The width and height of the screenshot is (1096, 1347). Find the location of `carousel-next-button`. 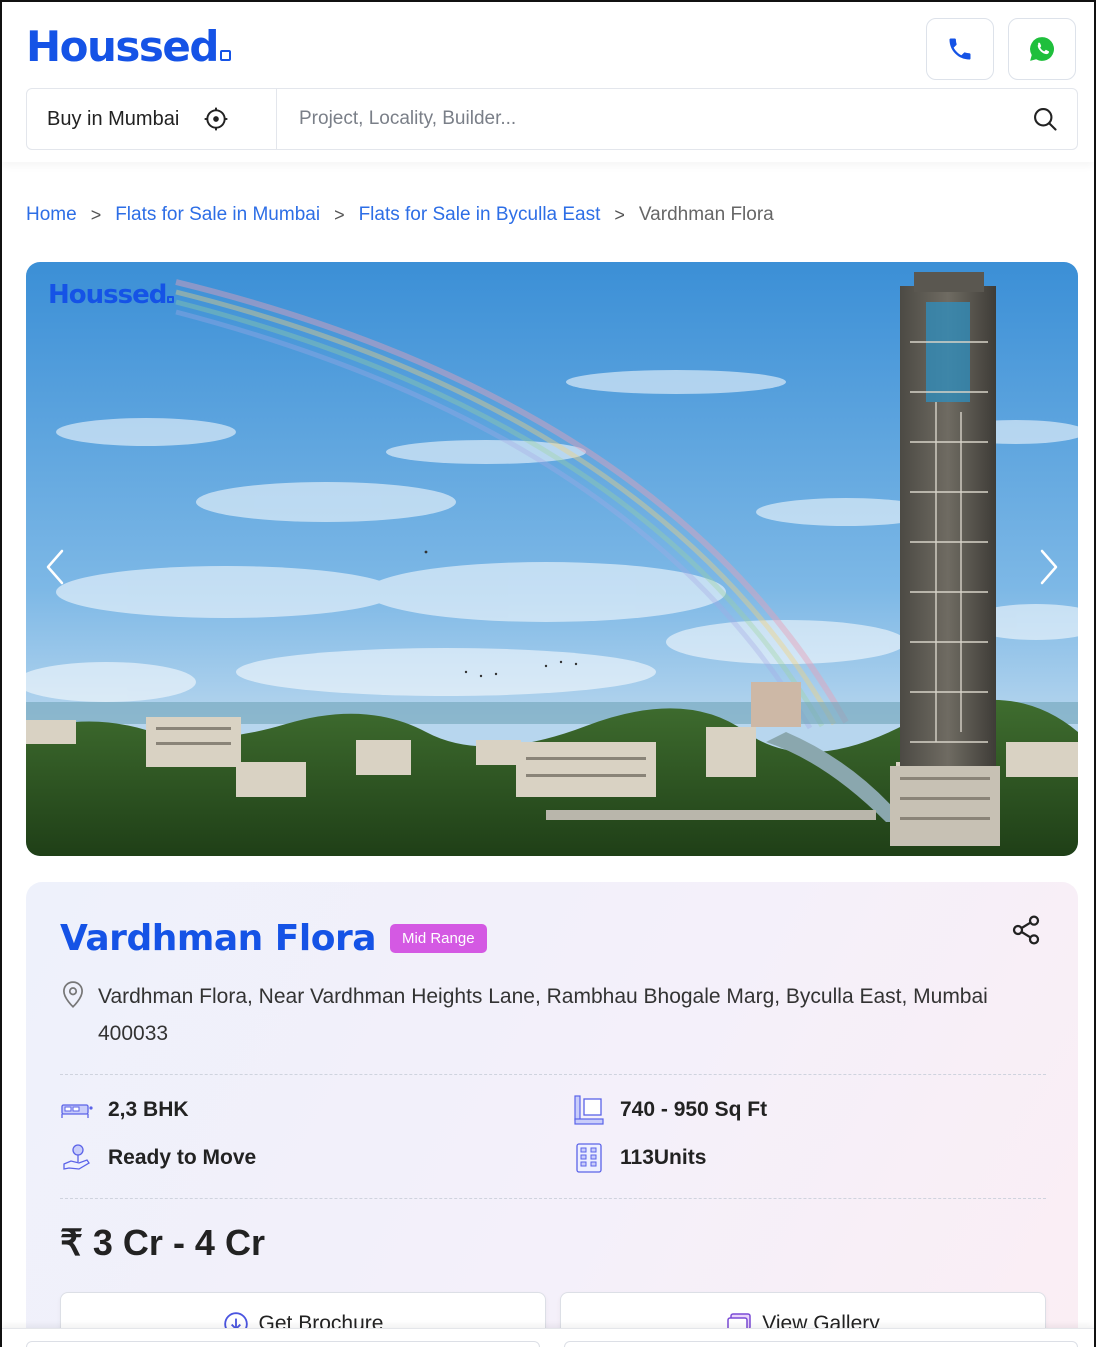

carousel-next-button is located at coordinates (1049, 567).